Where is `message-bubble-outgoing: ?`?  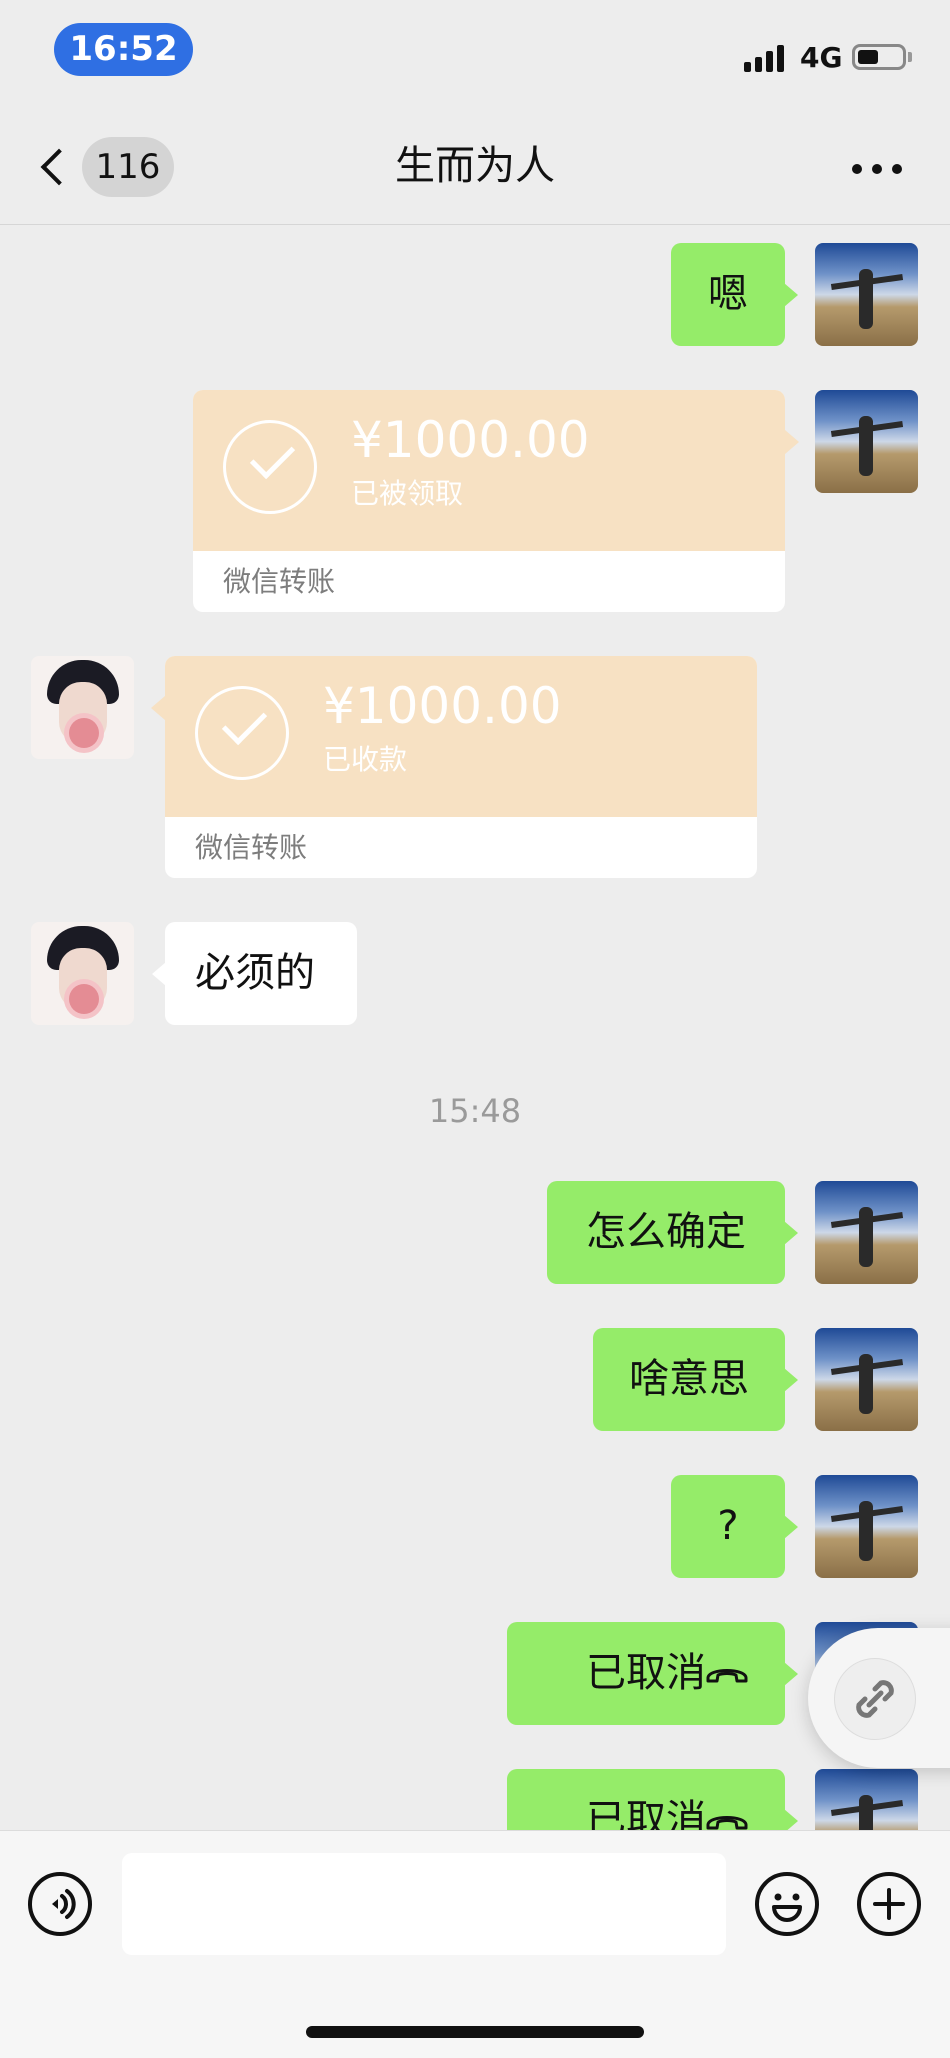
message-bubble-outgoing: ? is located at coordinates (734, 1526).